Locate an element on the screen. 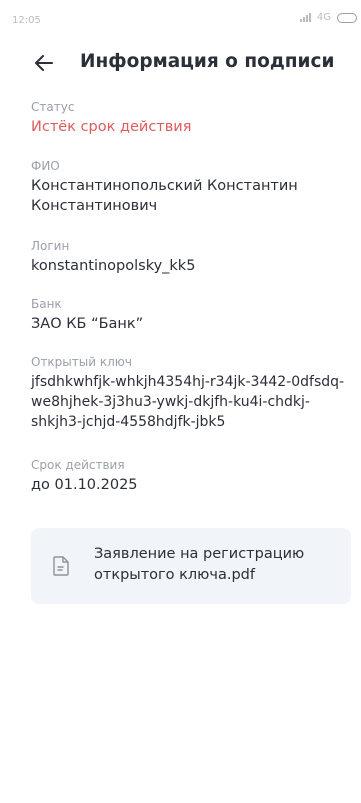 The width and height of the screenshot is (361, 803). login-field: Логин konstantinopolsky_kk5 is located at coordinates (191, 257).